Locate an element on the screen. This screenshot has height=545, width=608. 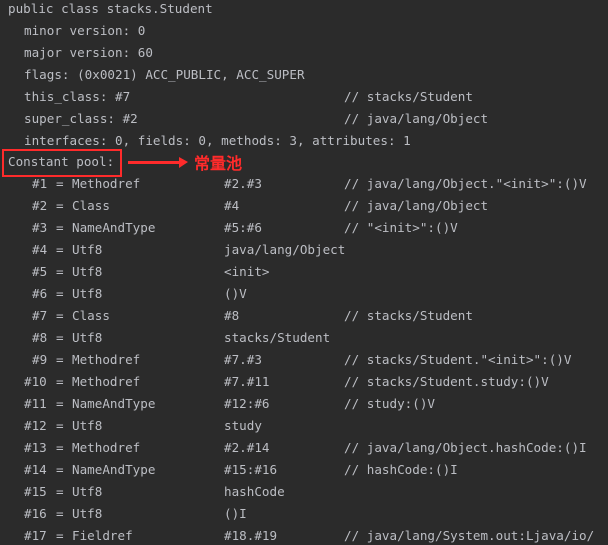
entry-comment: // hashCode:()I is located at coordinates (401, 469).